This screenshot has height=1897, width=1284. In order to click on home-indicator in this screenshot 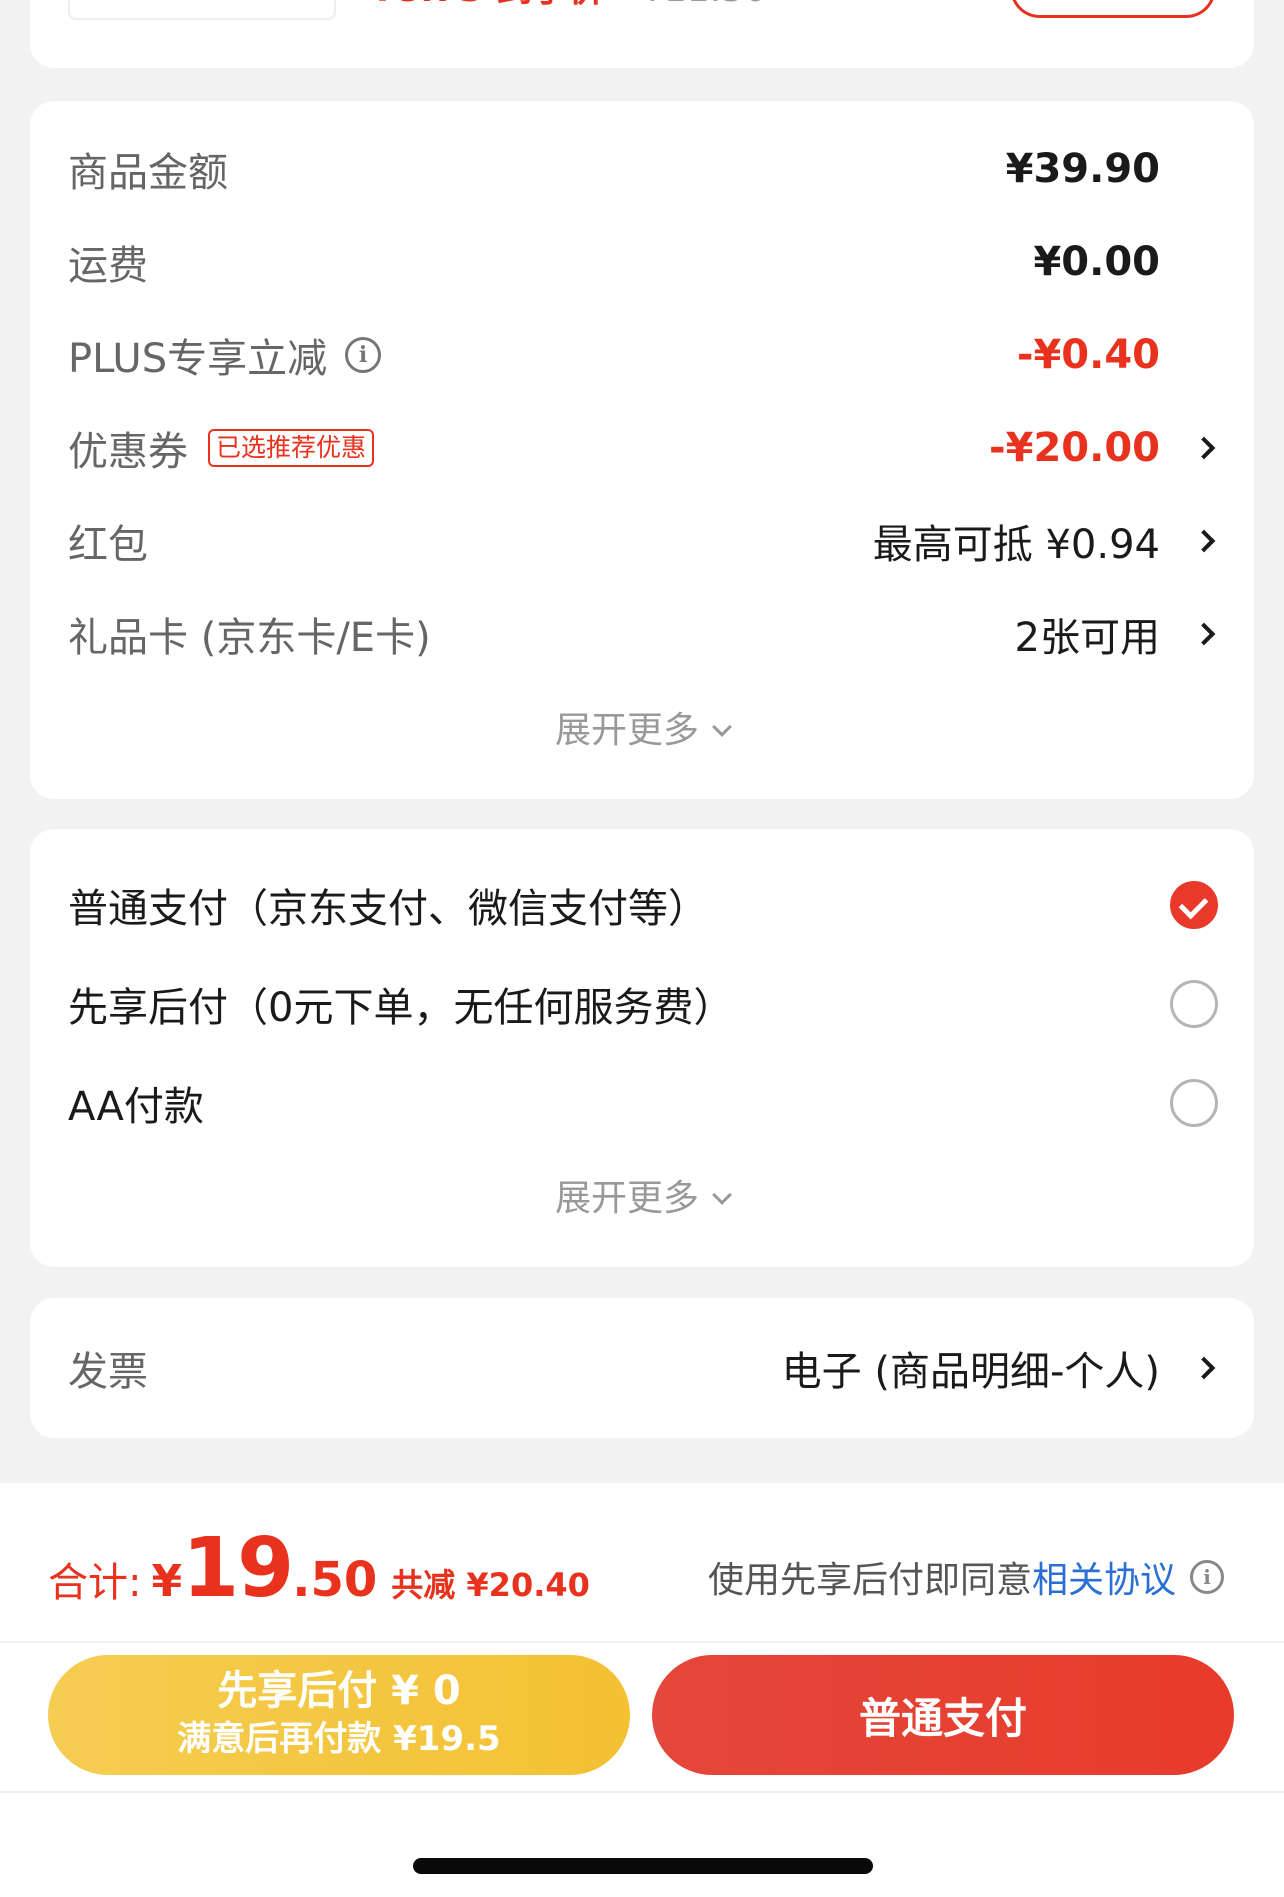, I will do `click(643, 1866)`.